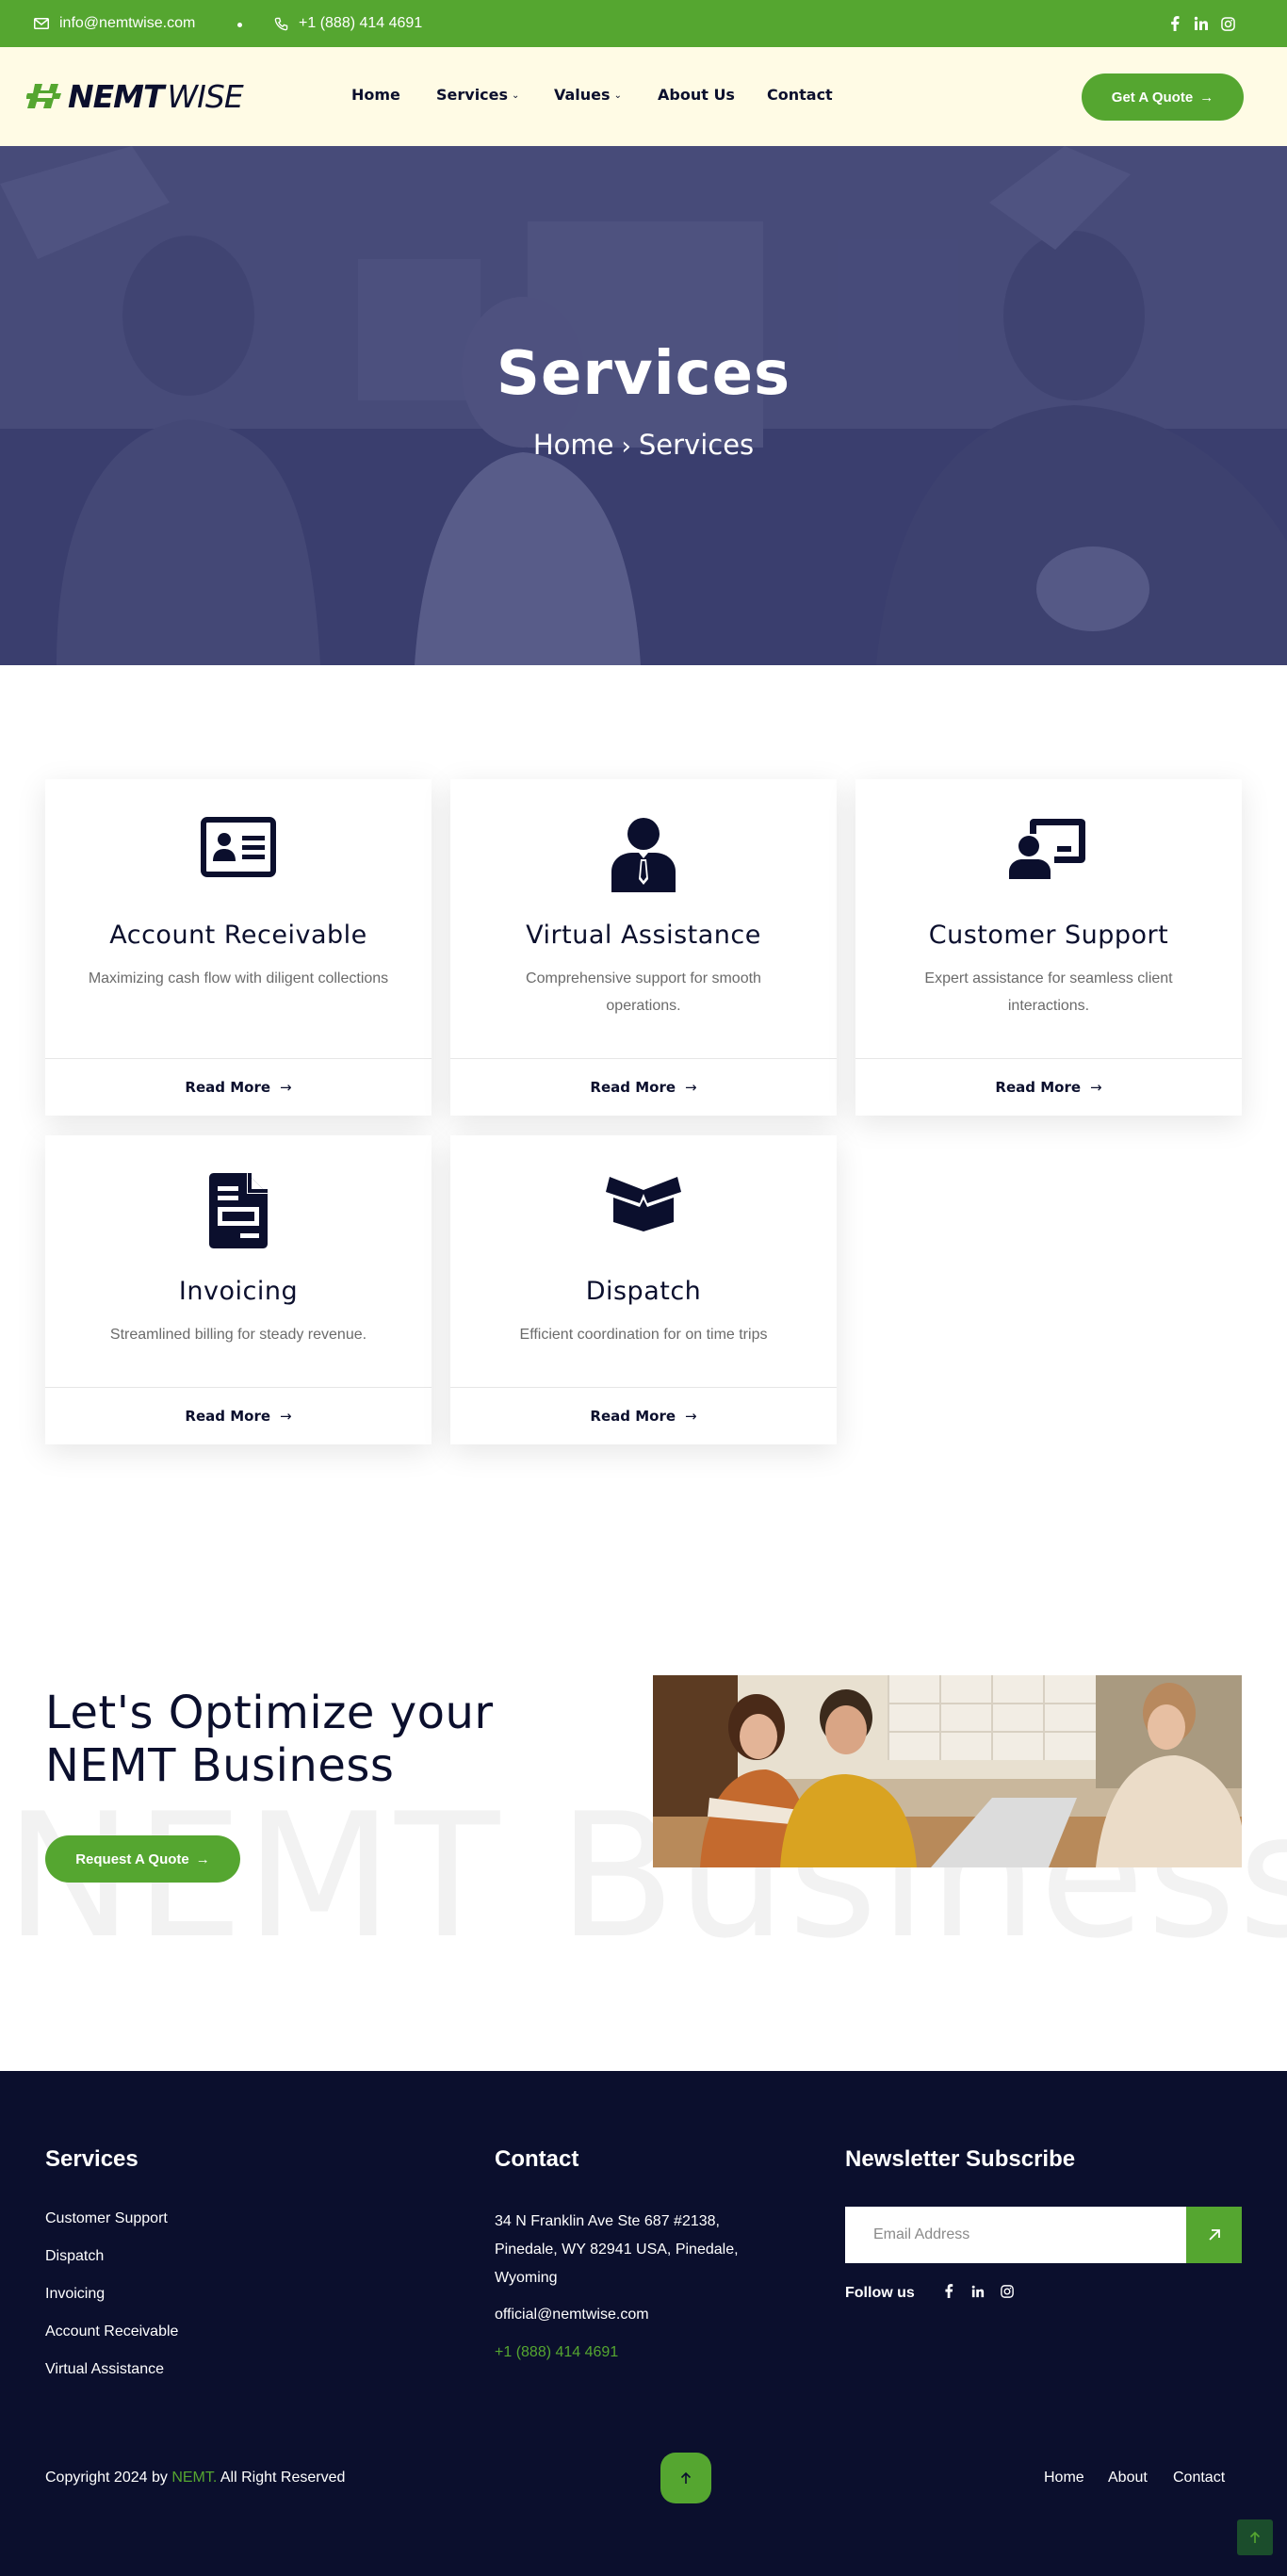 This screenshot has height=2576, width=1287. Describe the element at coordinates (269, 1739) in the screenshot. I see `cta-title: Let's Optimize your NEMT Business` at that location.